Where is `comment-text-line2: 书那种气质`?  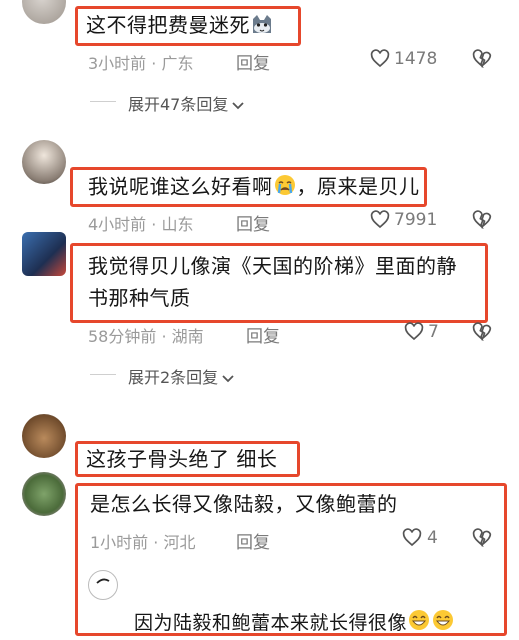 comment-text-line2: 书那种气质 is located at coordinates (139, 298).